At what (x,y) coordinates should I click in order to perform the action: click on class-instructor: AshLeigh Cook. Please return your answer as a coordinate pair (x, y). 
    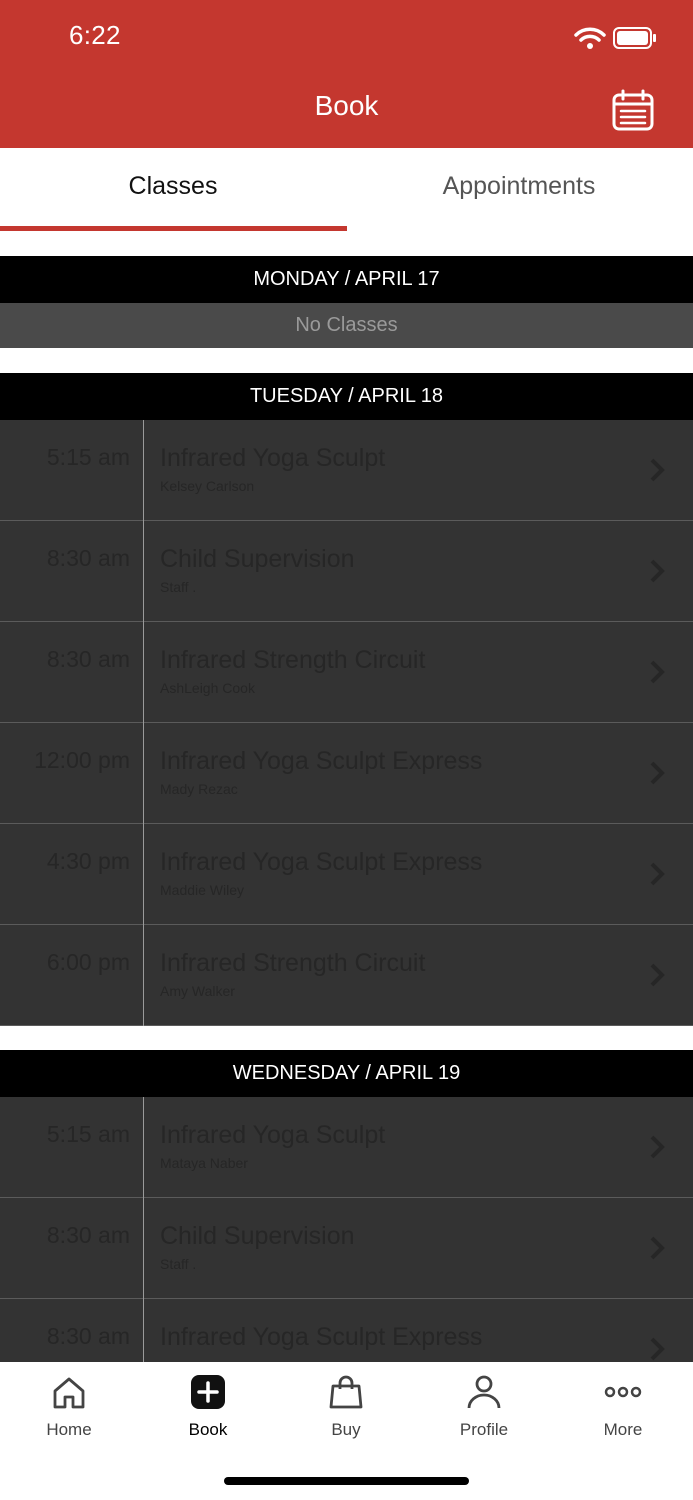
    Looking at the image, I should click on (207, 688).